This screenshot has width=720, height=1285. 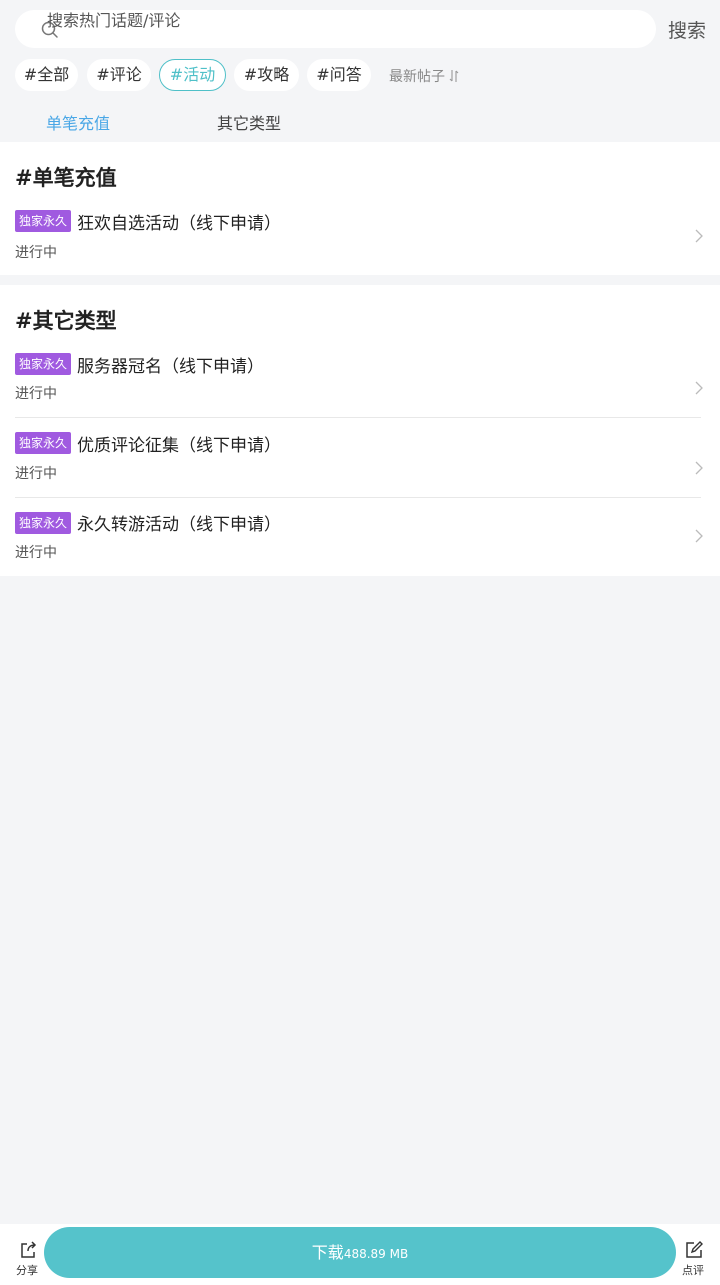 What do you see at coordinates (179, 224) in the screenshot?
I see `item-title: 狂欢自选活动（线下申请）` at bounding box center [179, 224].